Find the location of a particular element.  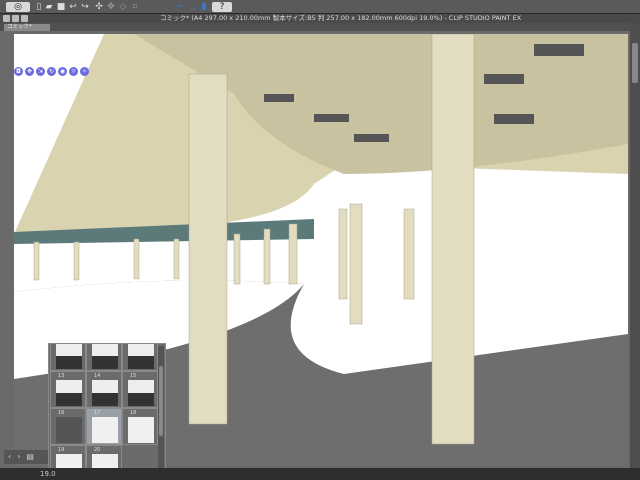

prev-page-button: ‹ is located at coordinates (9, 457).